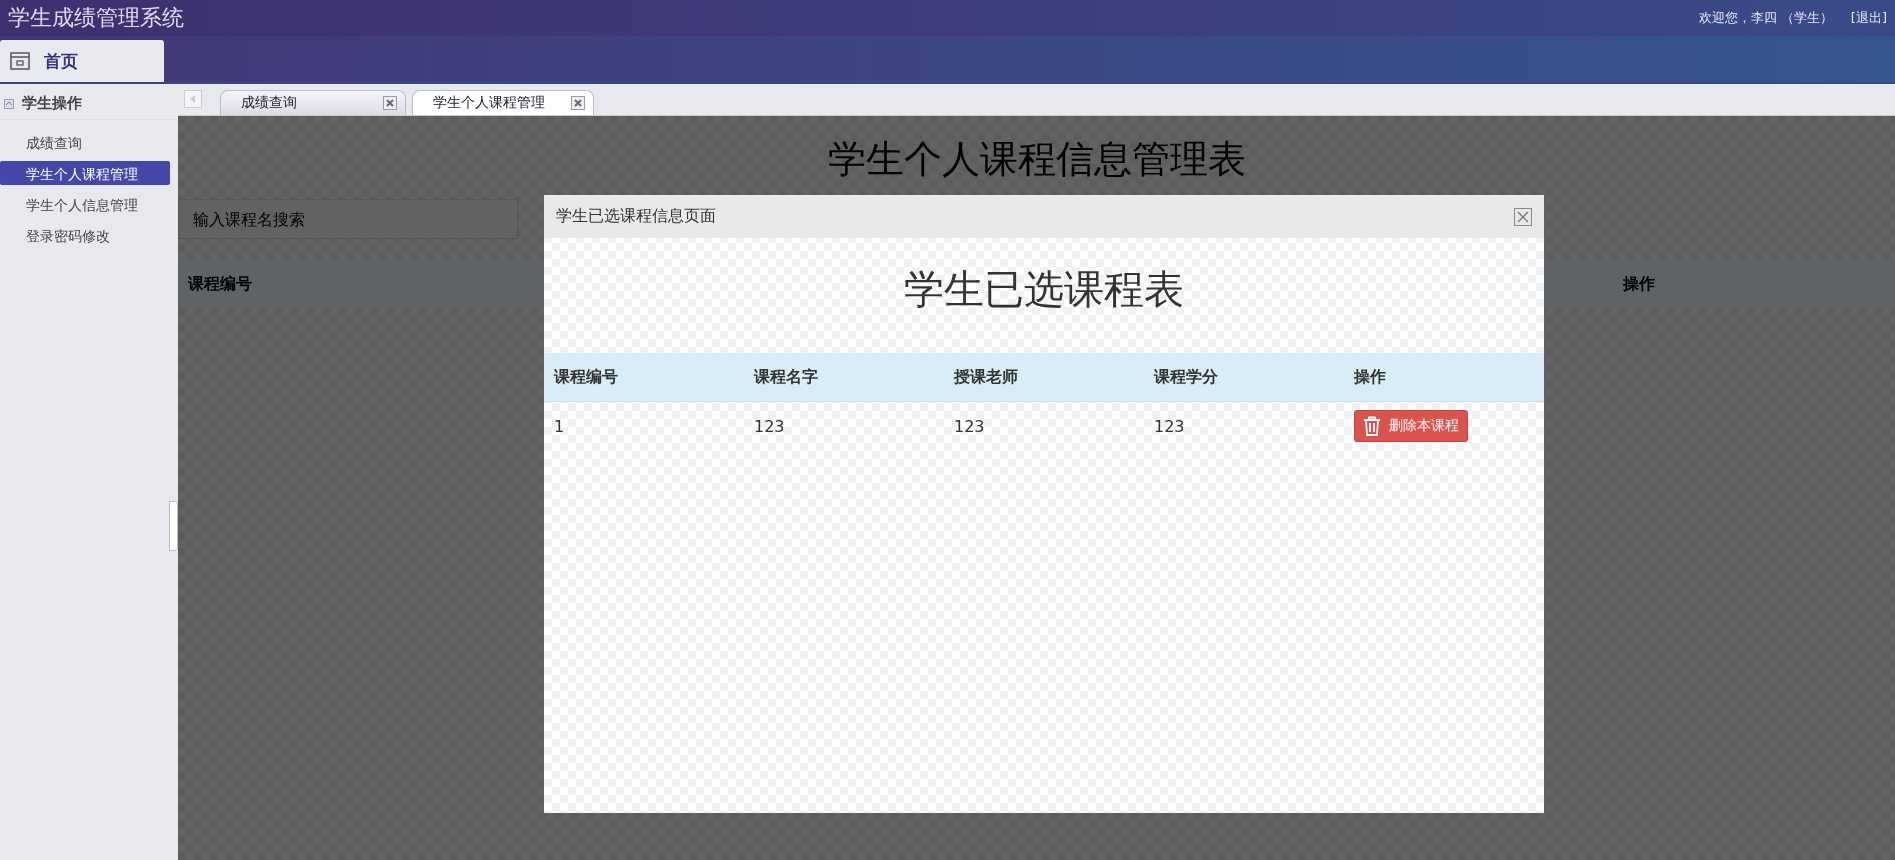 Image resolution: width=1895 pixels, height=860 pixels. Describe the element at coordinates (348, 219) in the screenshot. I see `search-field: 输入课程名搜索` at that location.